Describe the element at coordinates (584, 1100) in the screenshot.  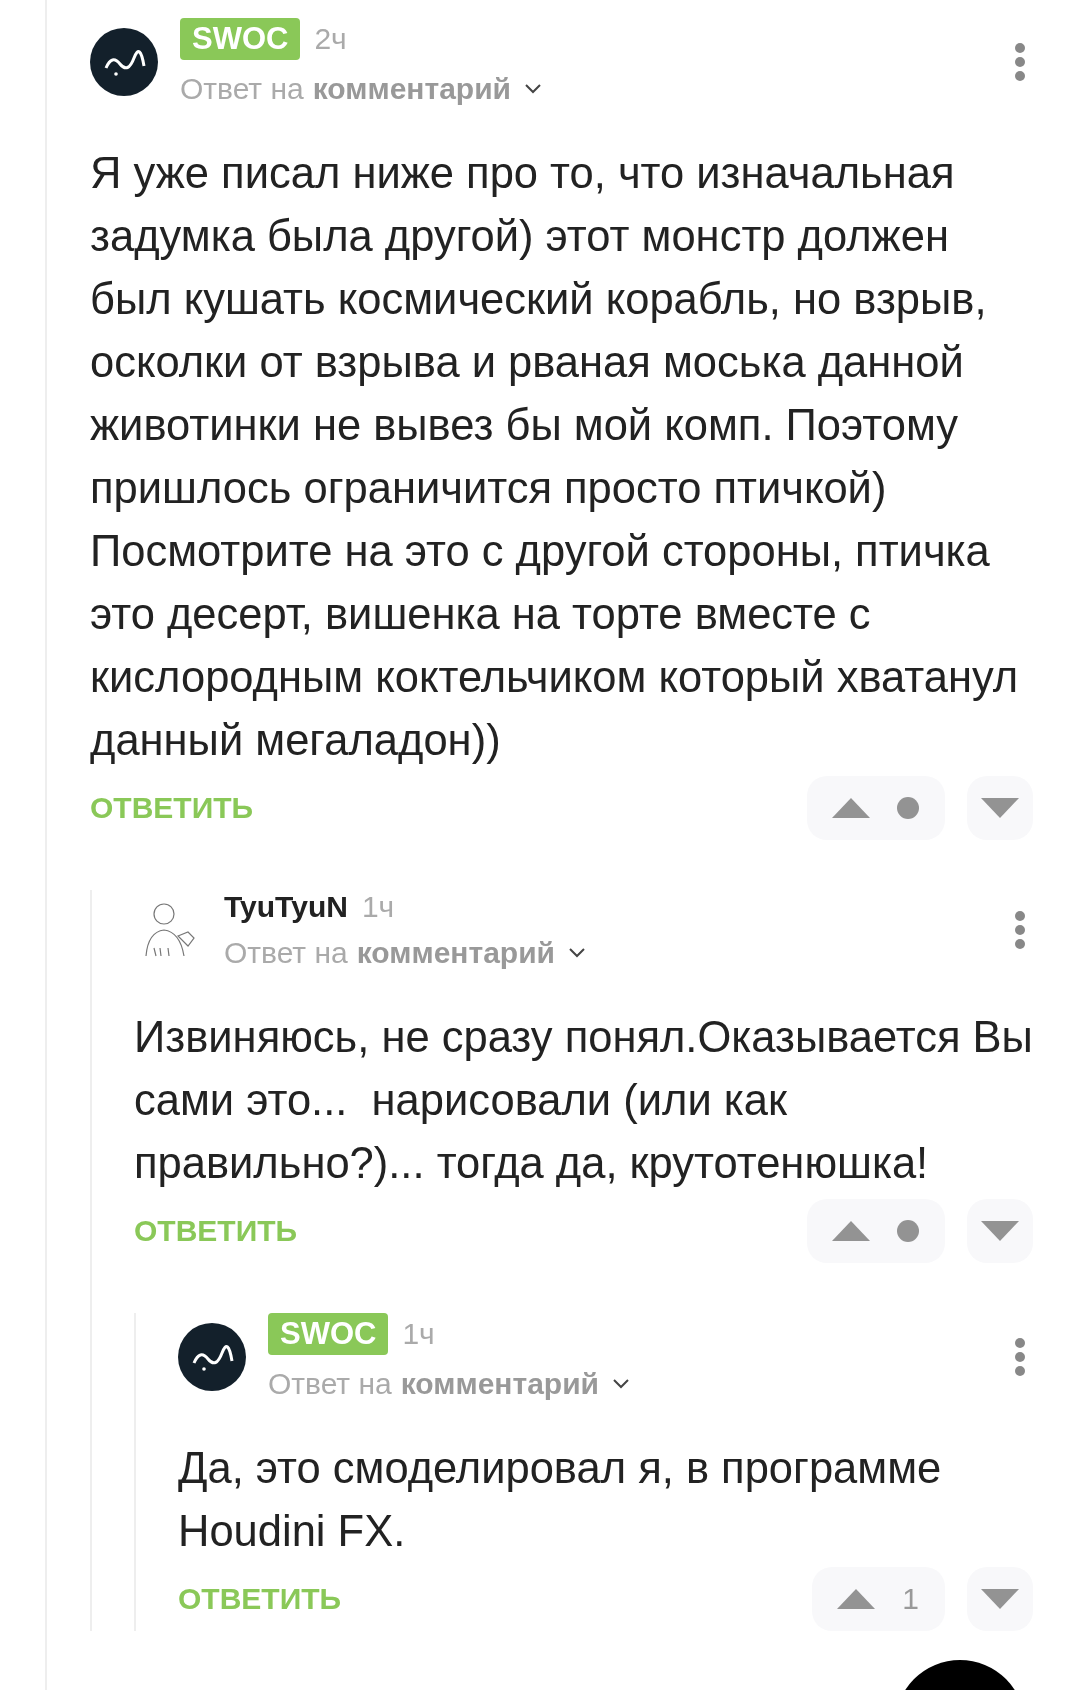
I see `comment-text: Извиняюсь, не сразу понял.Оказывается Вы сами это... нарисовали (или как правильно?)... тогда да, крутотенюшка!` at that location.